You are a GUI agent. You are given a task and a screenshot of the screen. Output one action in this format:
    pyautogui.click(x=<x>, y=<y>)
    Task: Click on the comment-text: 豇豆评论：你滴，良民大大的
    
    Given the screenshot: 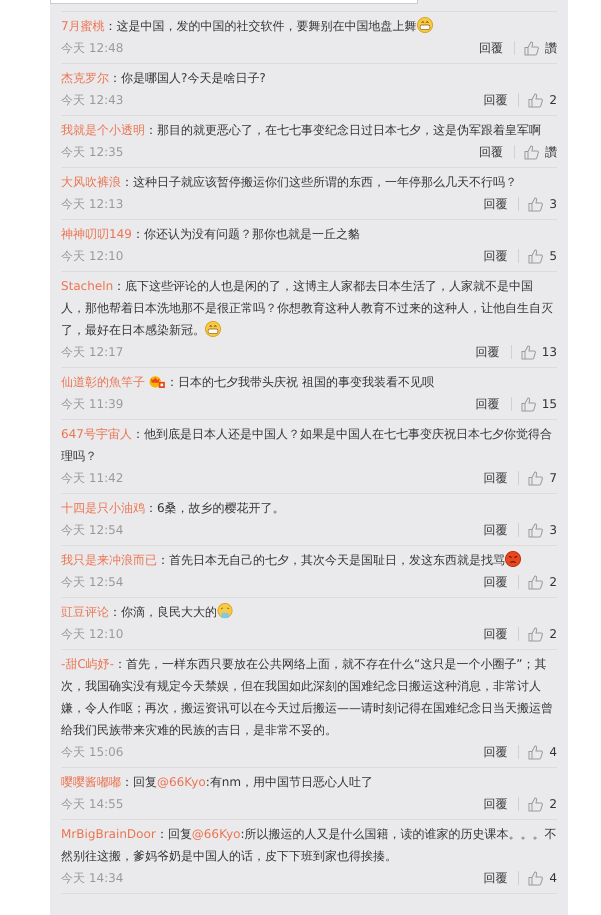 What is the action you would take?
    pyautogui.click(x=309, y=612)
    